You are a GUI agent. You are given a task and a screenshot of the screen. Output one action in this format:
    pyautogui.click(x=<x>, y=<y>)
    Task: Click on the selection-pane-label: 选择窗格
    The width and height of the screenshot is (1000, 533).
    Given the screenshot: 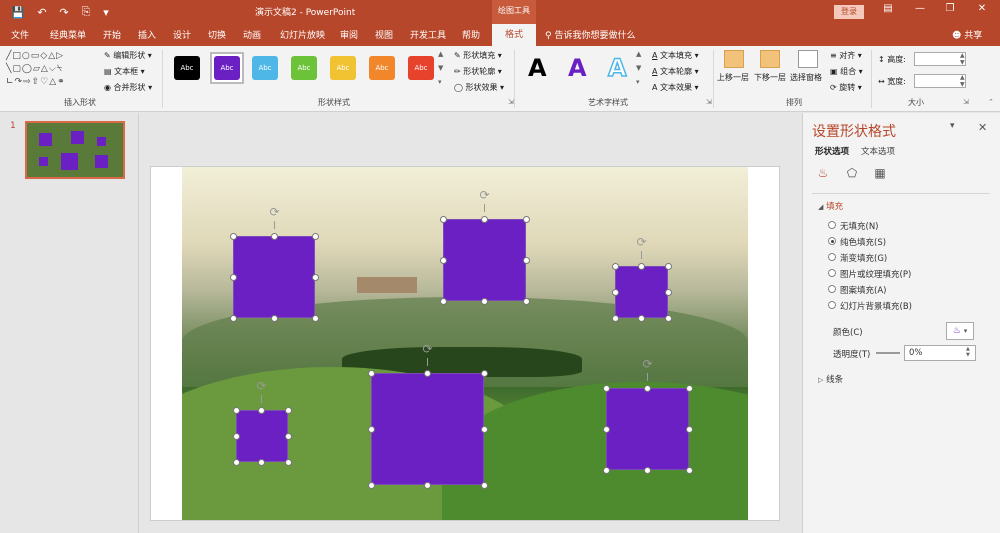 What is the action you would take?
    pyautogui.click(x=806, y=77)
    